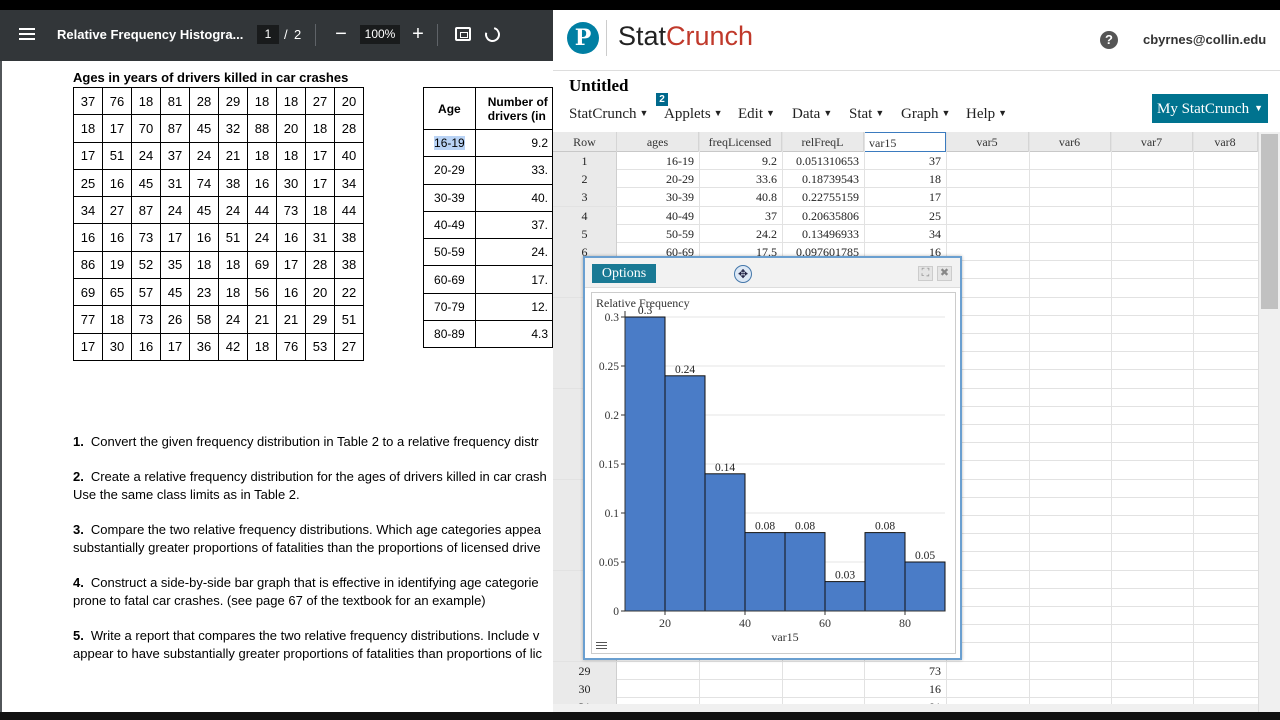 Image resolution: width=1280 pixels, height=720 pixels. I want to click on scrollbar-thumb, so click(1269, 221).